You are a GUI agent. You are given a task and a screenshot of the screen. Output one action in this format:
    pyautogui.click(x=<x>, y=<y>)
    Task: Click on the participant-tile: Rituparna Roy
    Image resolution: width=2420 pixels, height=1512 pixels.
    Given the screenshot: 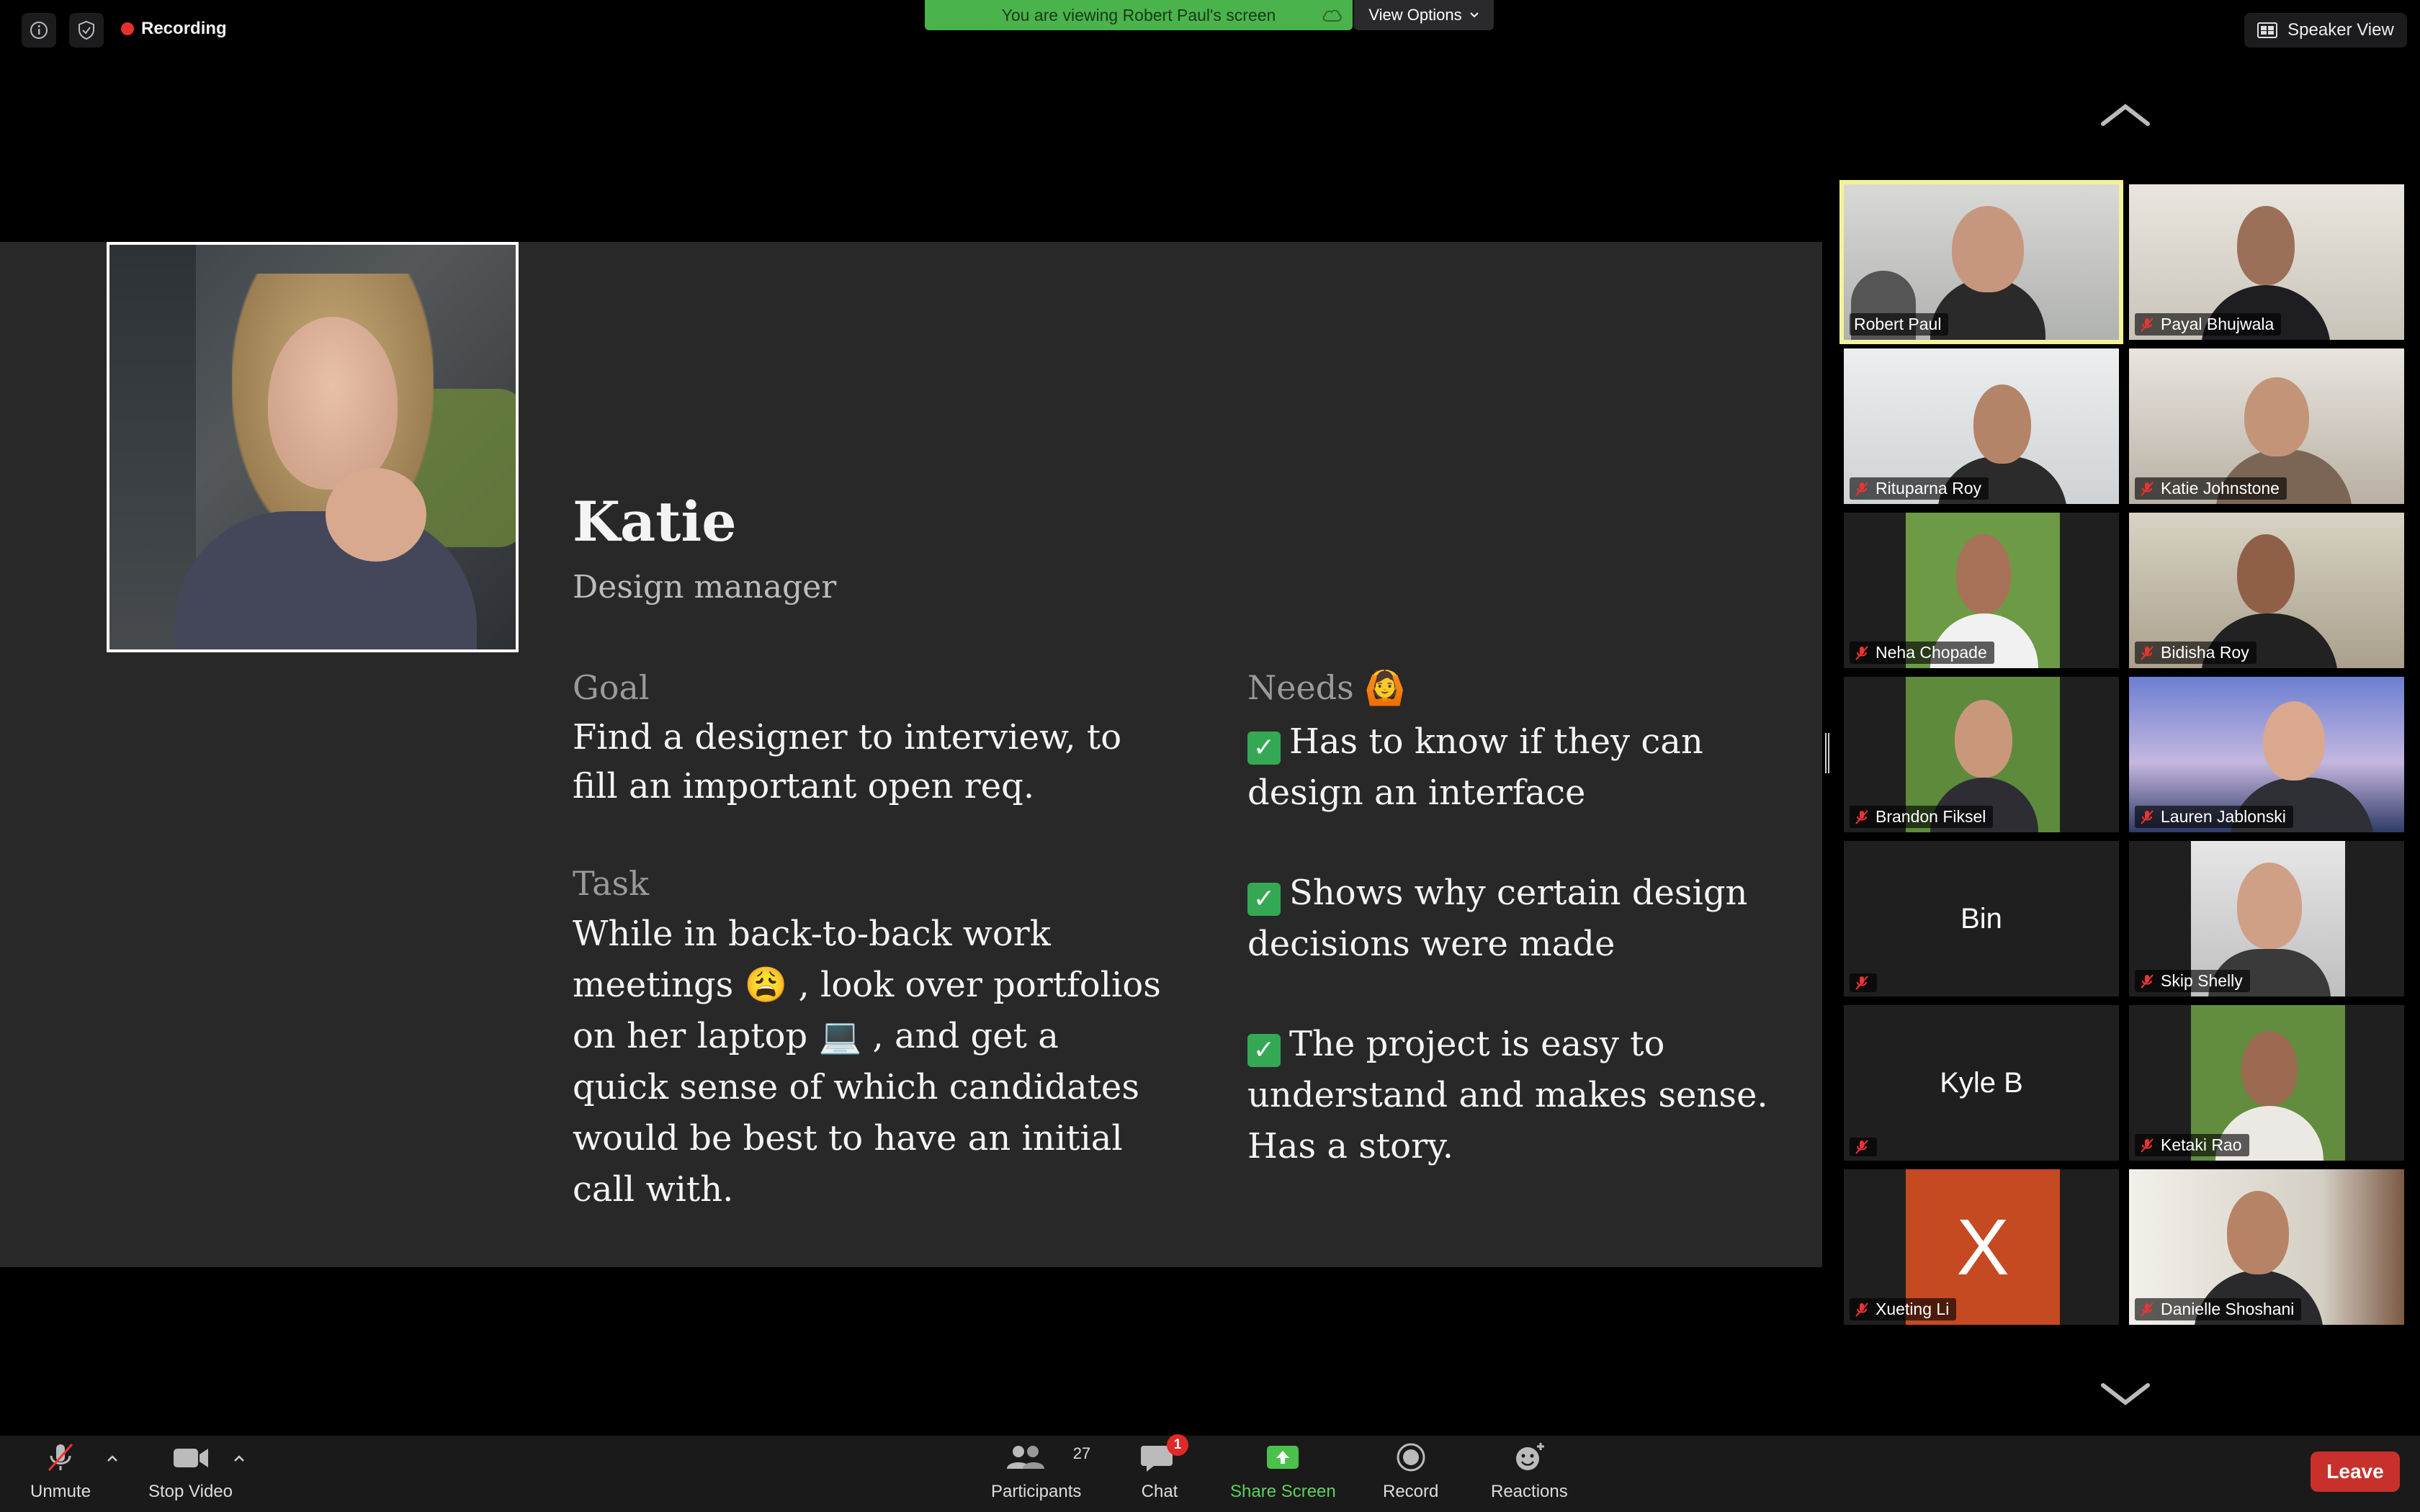 What is the action you would take?
    pyautogui.click(x=1981, y=426)
    